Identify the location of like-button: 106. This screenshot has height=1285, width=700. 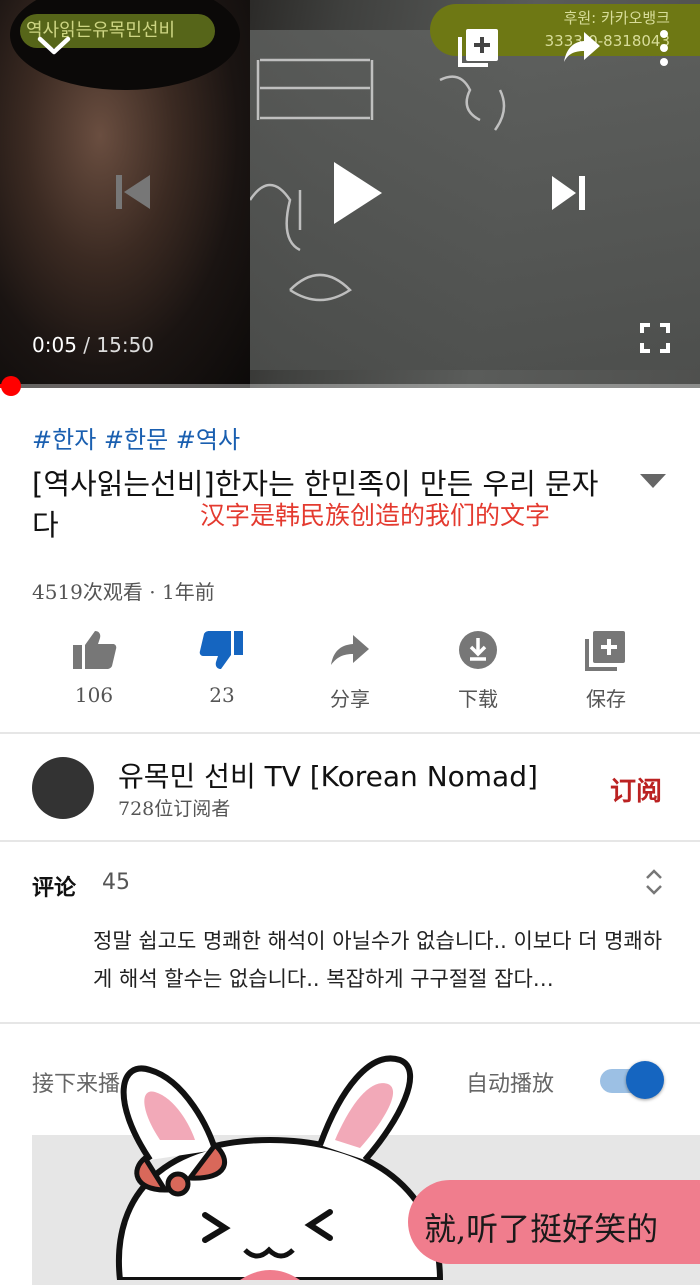
(94, 666).